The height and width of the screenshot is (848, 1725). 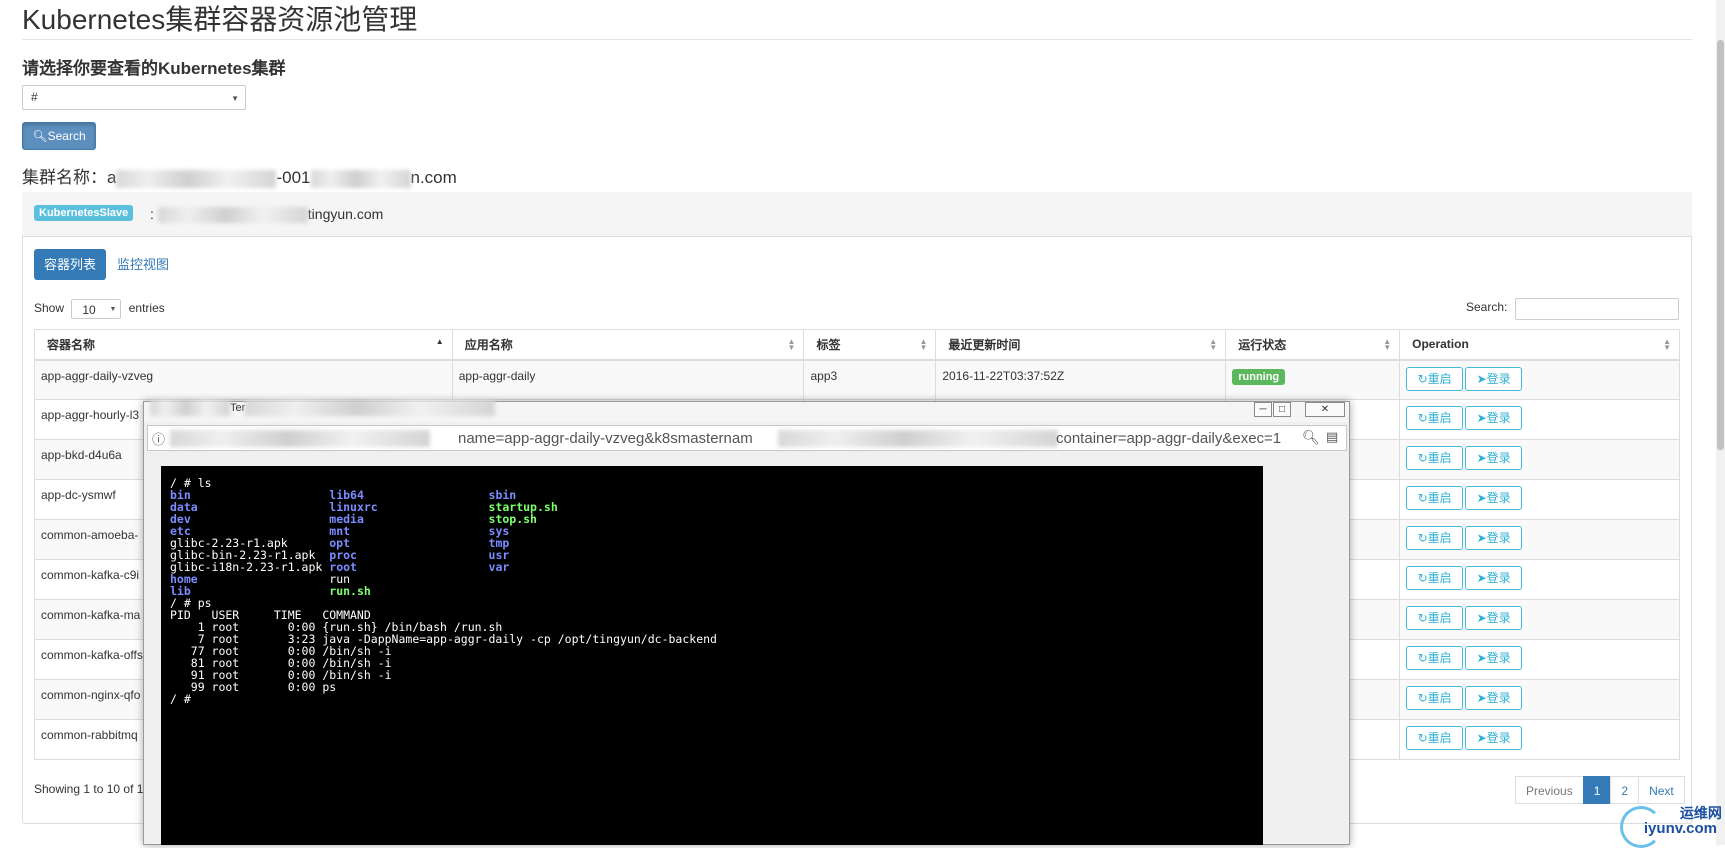 What do you see at coordinates (1311, 437) in the screenshot?
I see `zoom-icon: 🔍︎` at bounding box center [1311, 437].